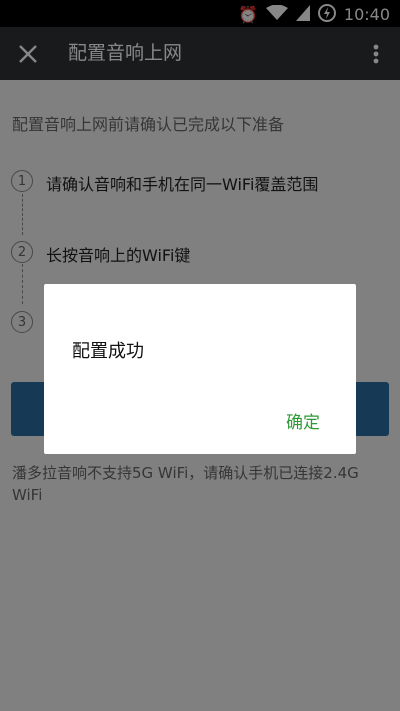  I want to click on dialog-message: 配置成功, so click(108, 351).